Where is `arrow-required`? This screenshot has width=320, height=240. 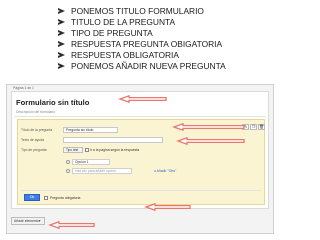
arrow-required is located at coordinates (167, 207).